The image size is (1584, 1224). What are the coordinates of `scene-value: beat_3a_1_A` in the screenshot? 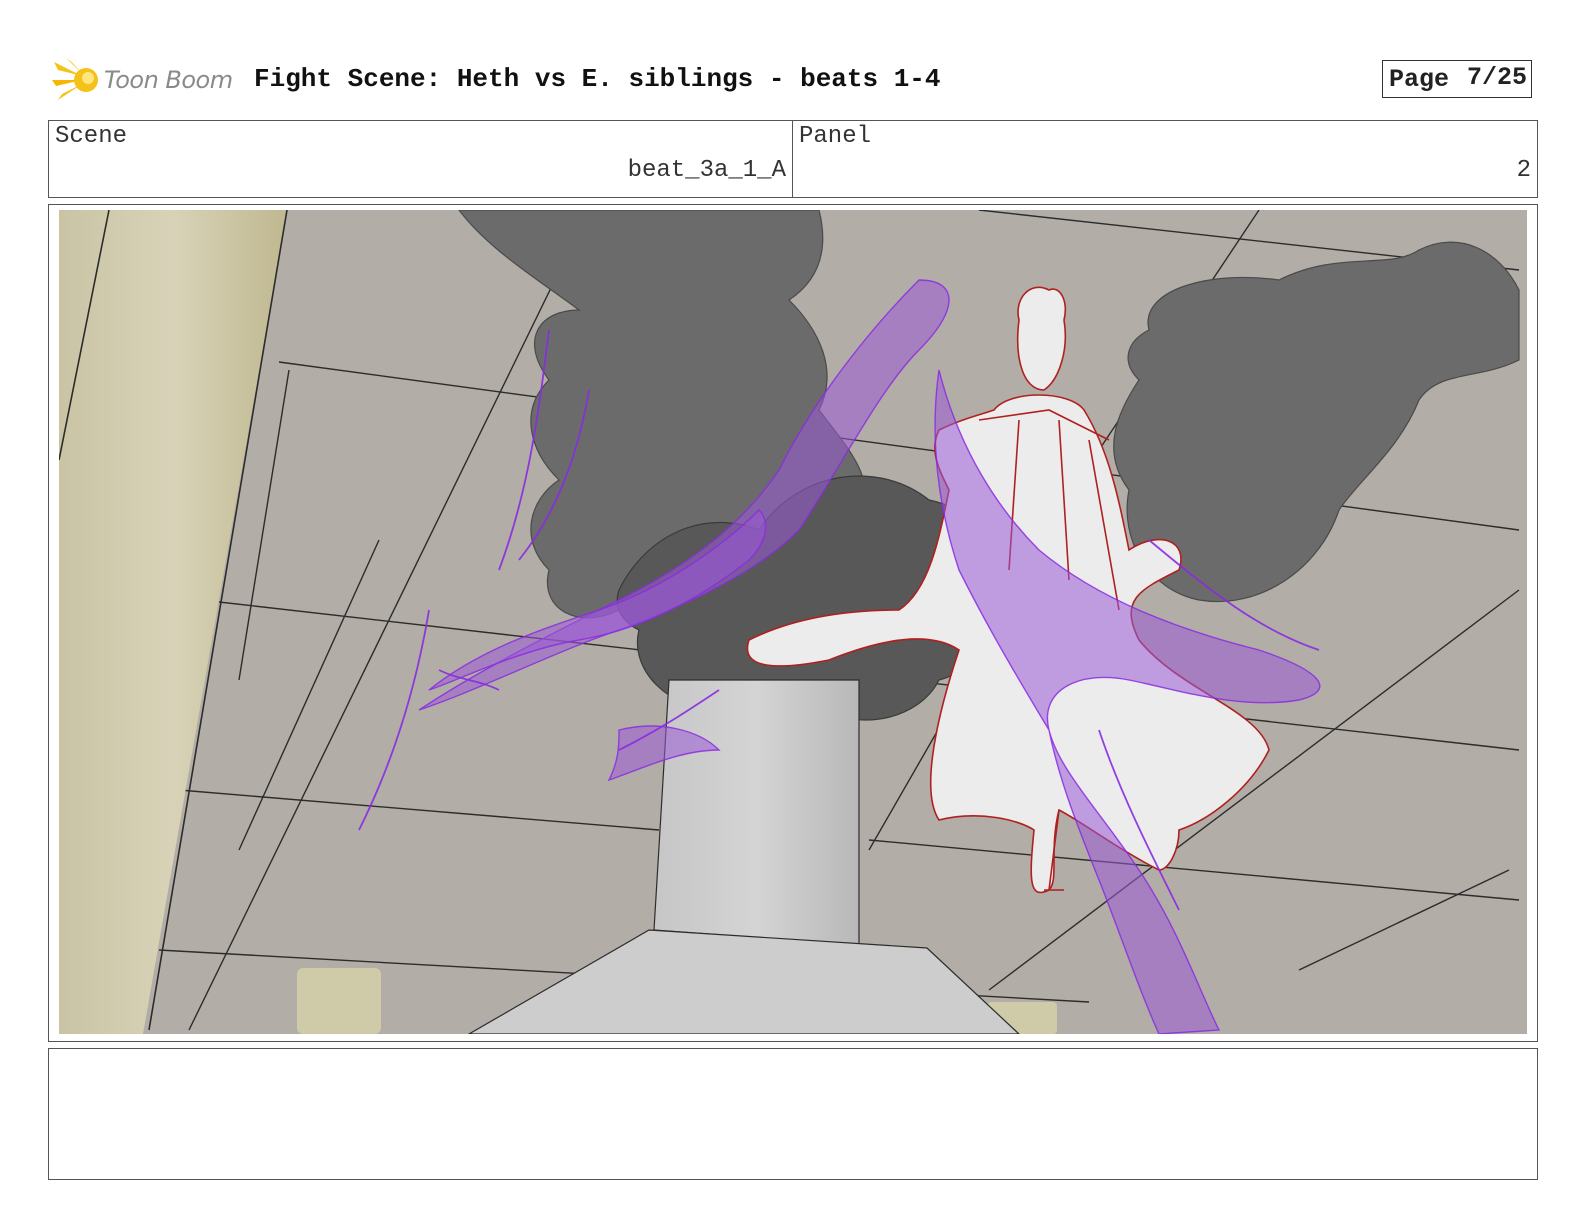 It's located at (706, 170).